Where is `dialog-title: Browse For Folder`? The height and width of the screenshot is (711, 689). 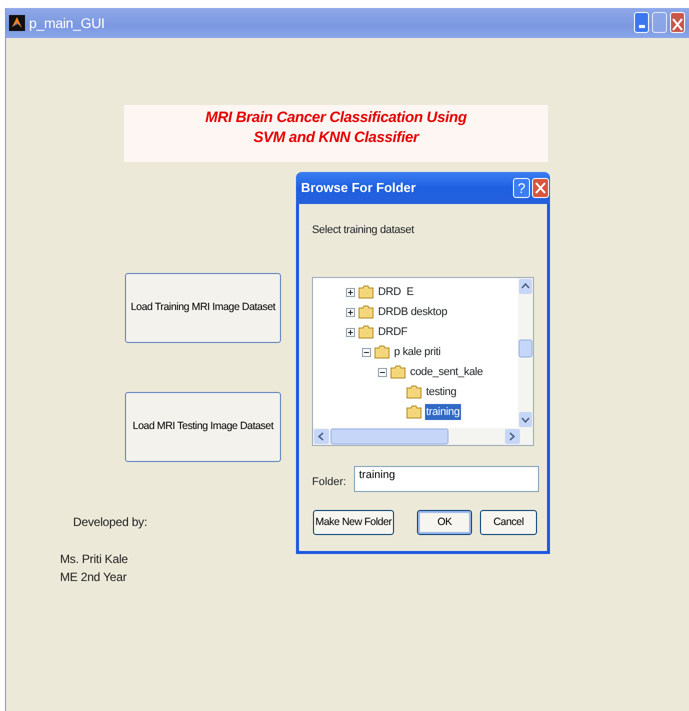
dialog-title: Browse For Folder is located at coordinates (358, 188).